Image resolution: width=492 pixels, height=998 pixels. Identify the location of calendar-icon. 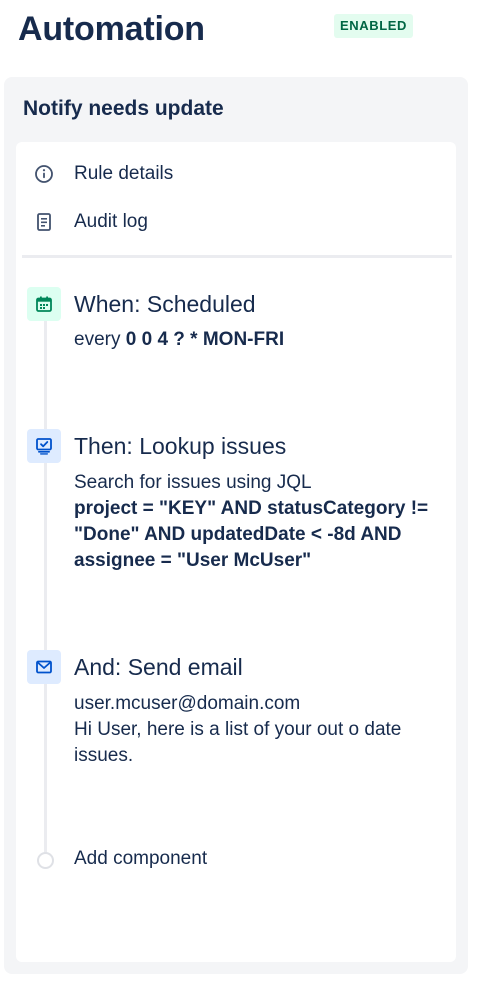
(44, 304).